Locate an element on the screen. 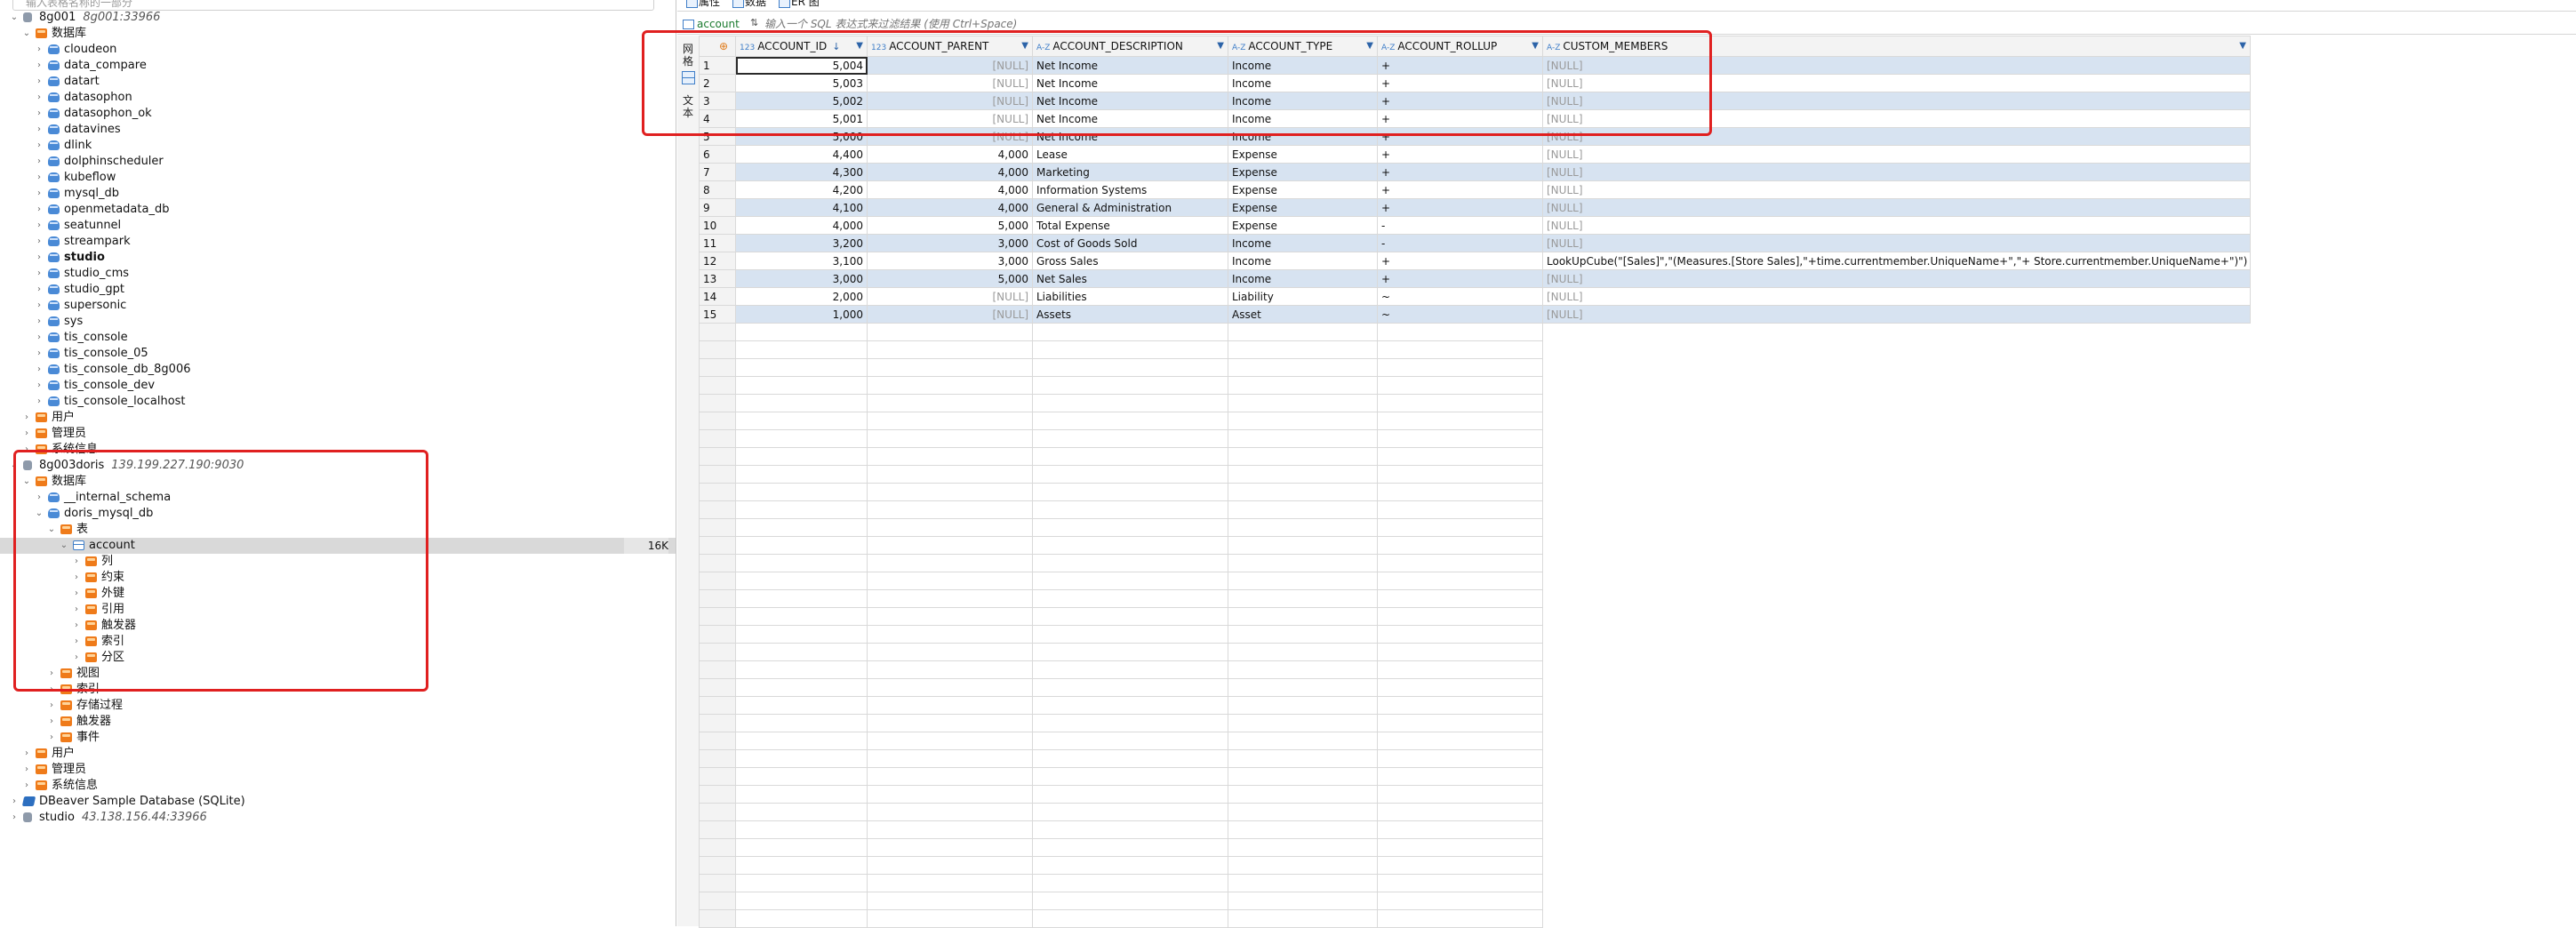 The width and height of the screenshot is (2576, 928). table-cell: 5,000 is located at coordinates (950, 278).